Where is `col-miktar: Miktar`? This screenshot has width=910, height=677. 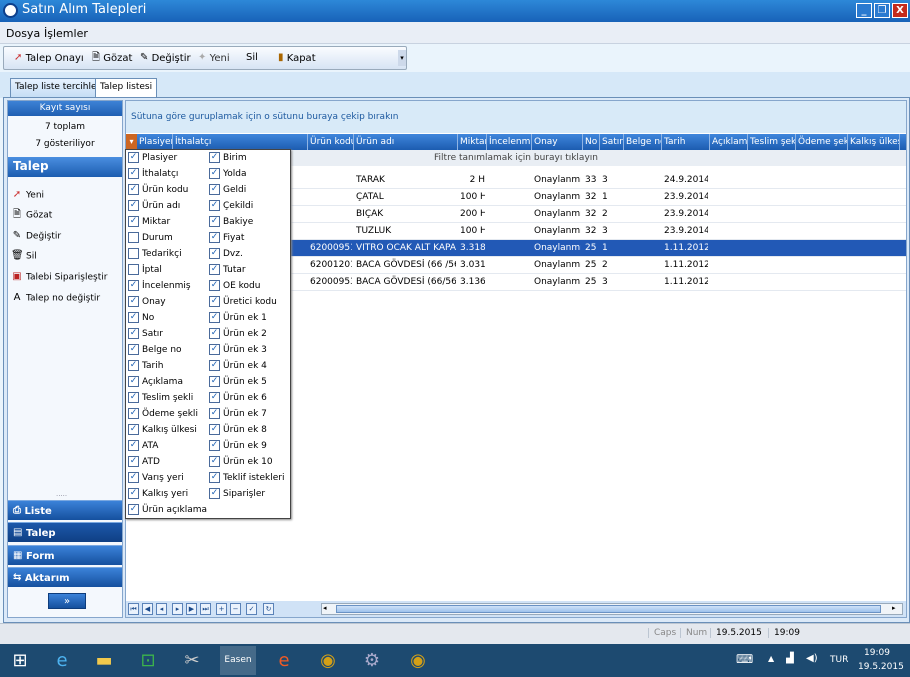 col-miktar: Miktar is located at coordinates (472, 142).